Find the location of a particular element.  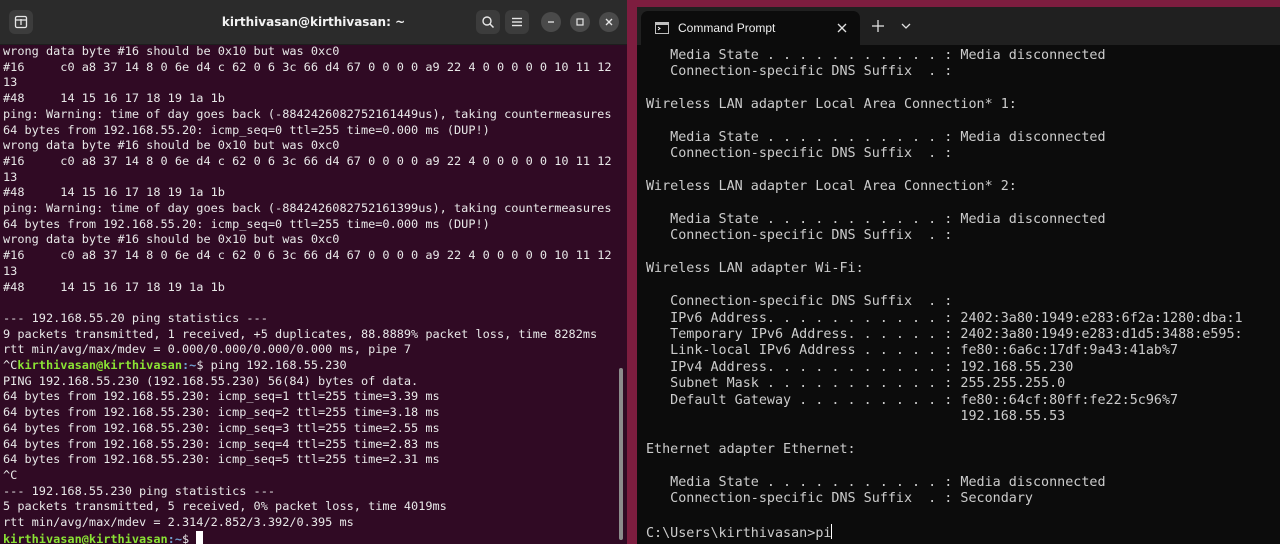

maximize-button is located at coordinates (580, 22).